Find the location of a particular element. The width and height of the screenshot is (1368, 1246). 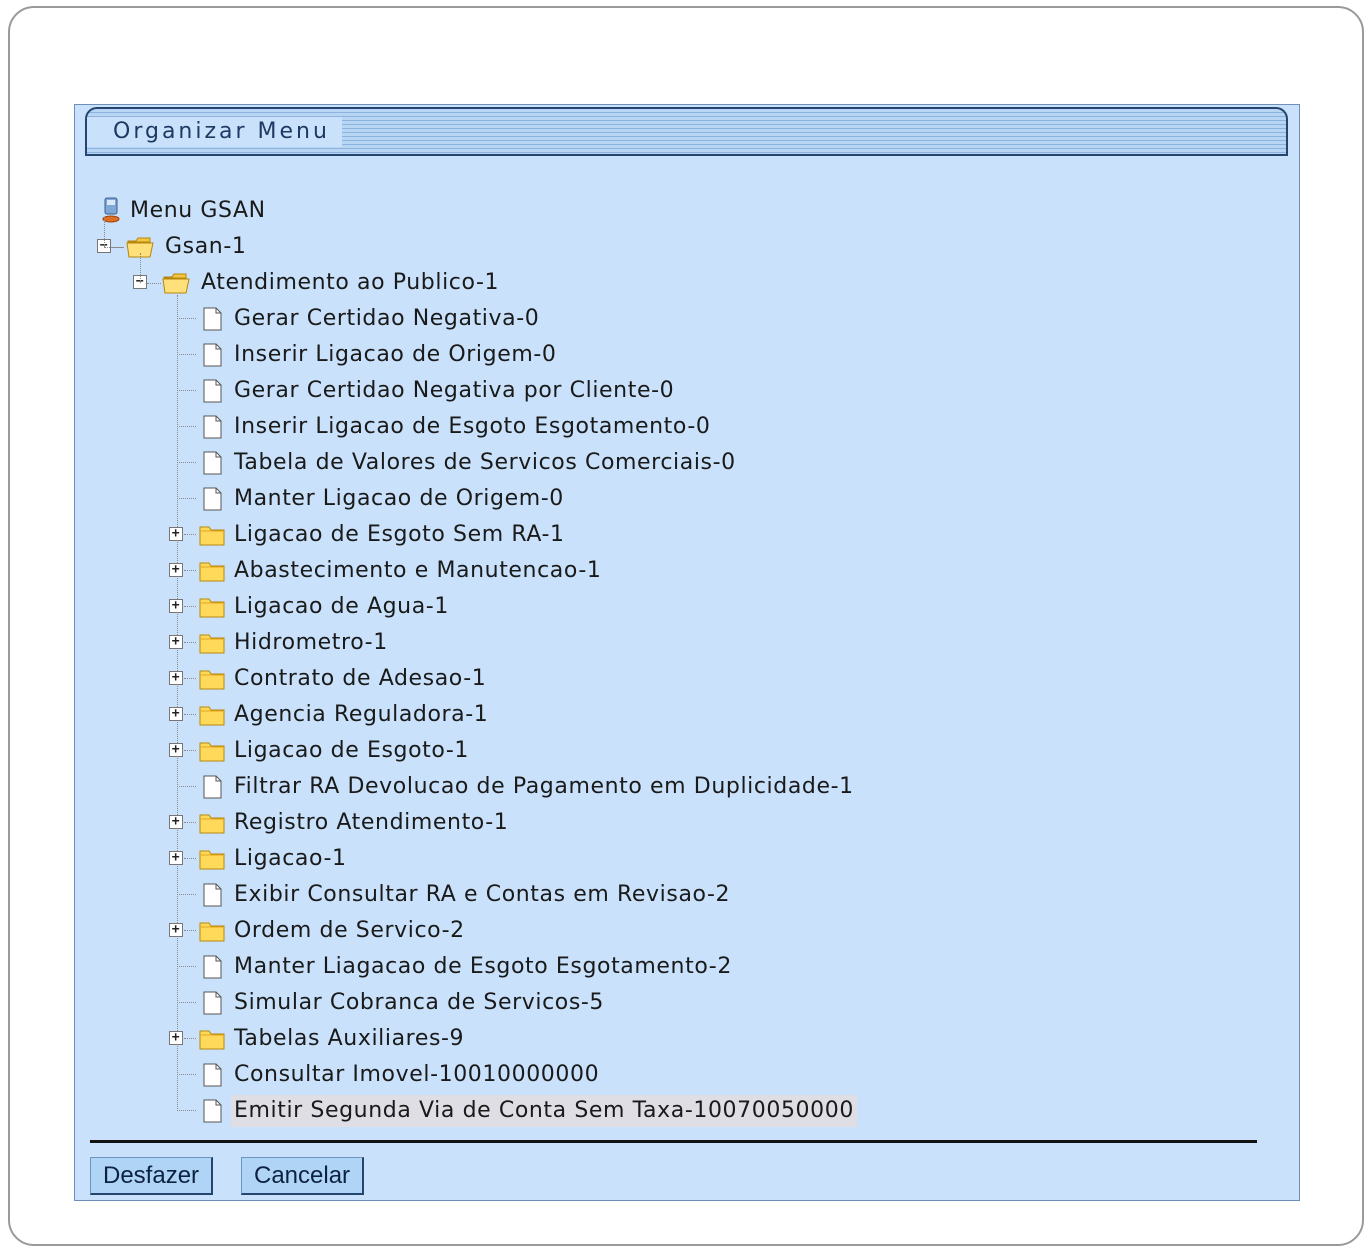

tree-item-label: Hidrometro-1 is located at coordinates (311, 642).